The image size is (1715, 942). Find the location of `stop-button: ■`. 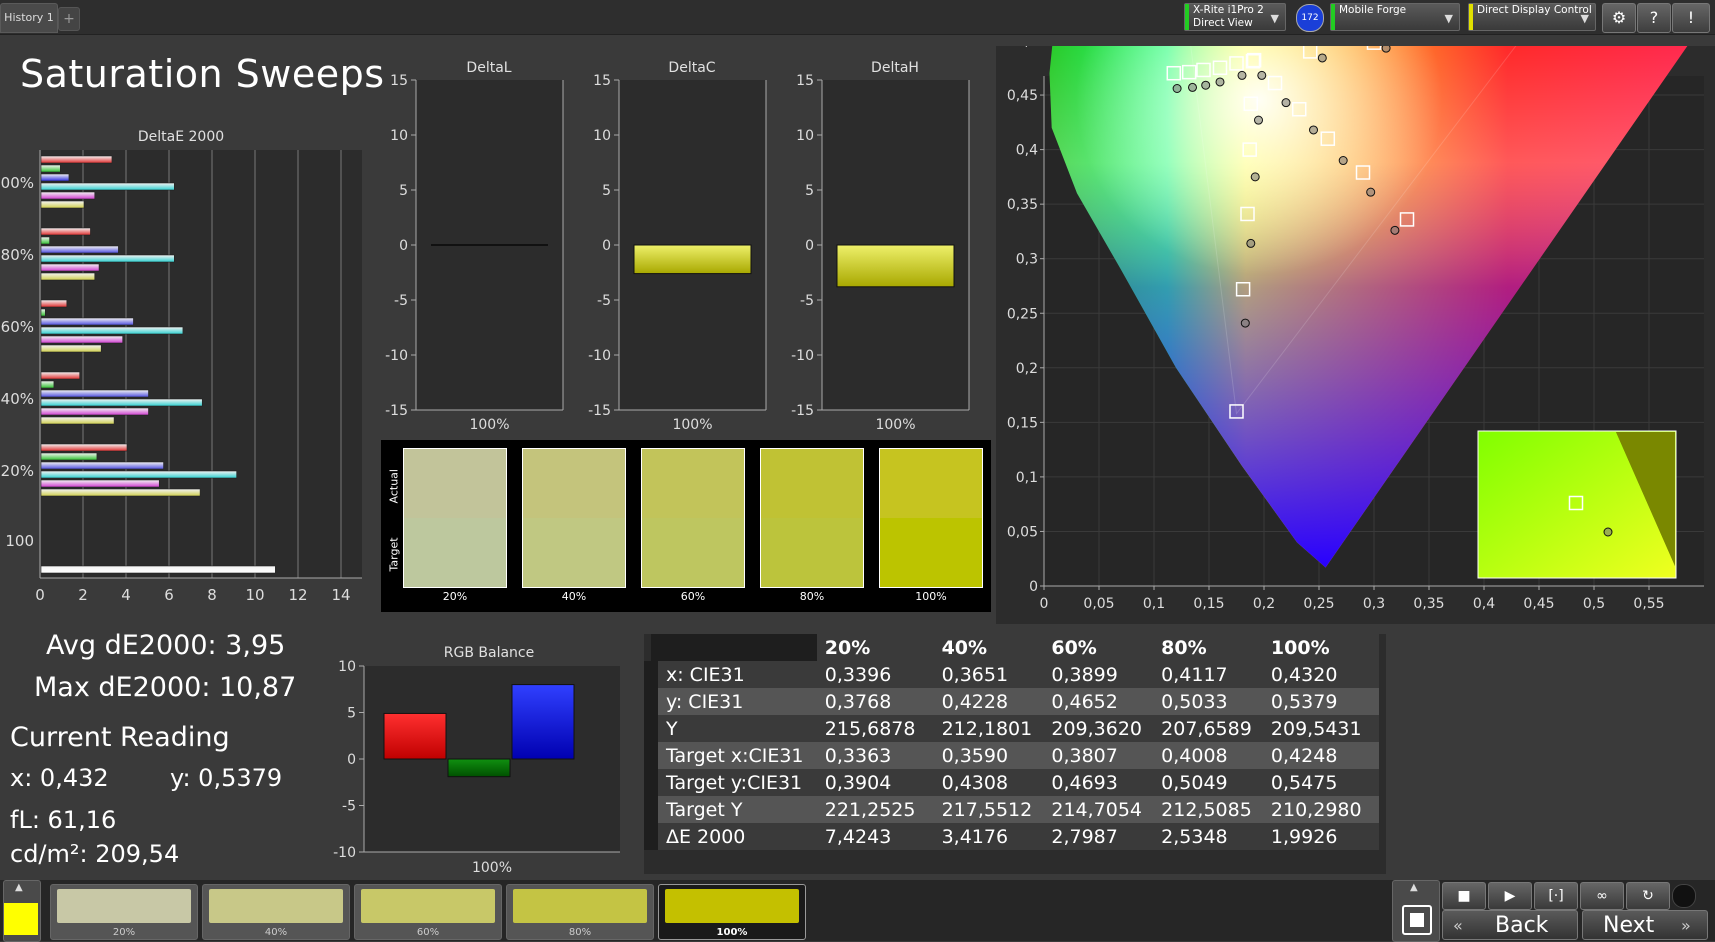

stop-button: ■ is located at coordinates (1464, 896).